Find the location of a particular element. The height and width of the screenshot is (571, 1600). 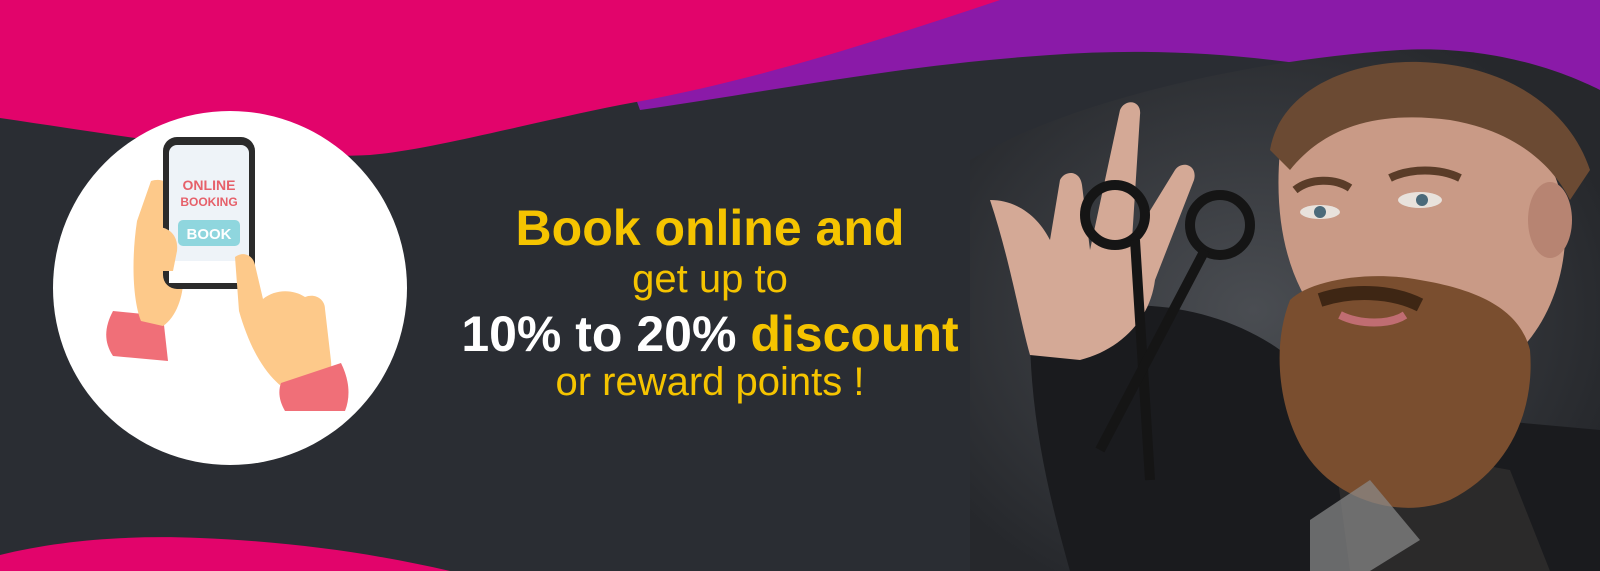

online-booking-illustration: ONLINE BOOKING BOOK is located at coordinates (230, 288).